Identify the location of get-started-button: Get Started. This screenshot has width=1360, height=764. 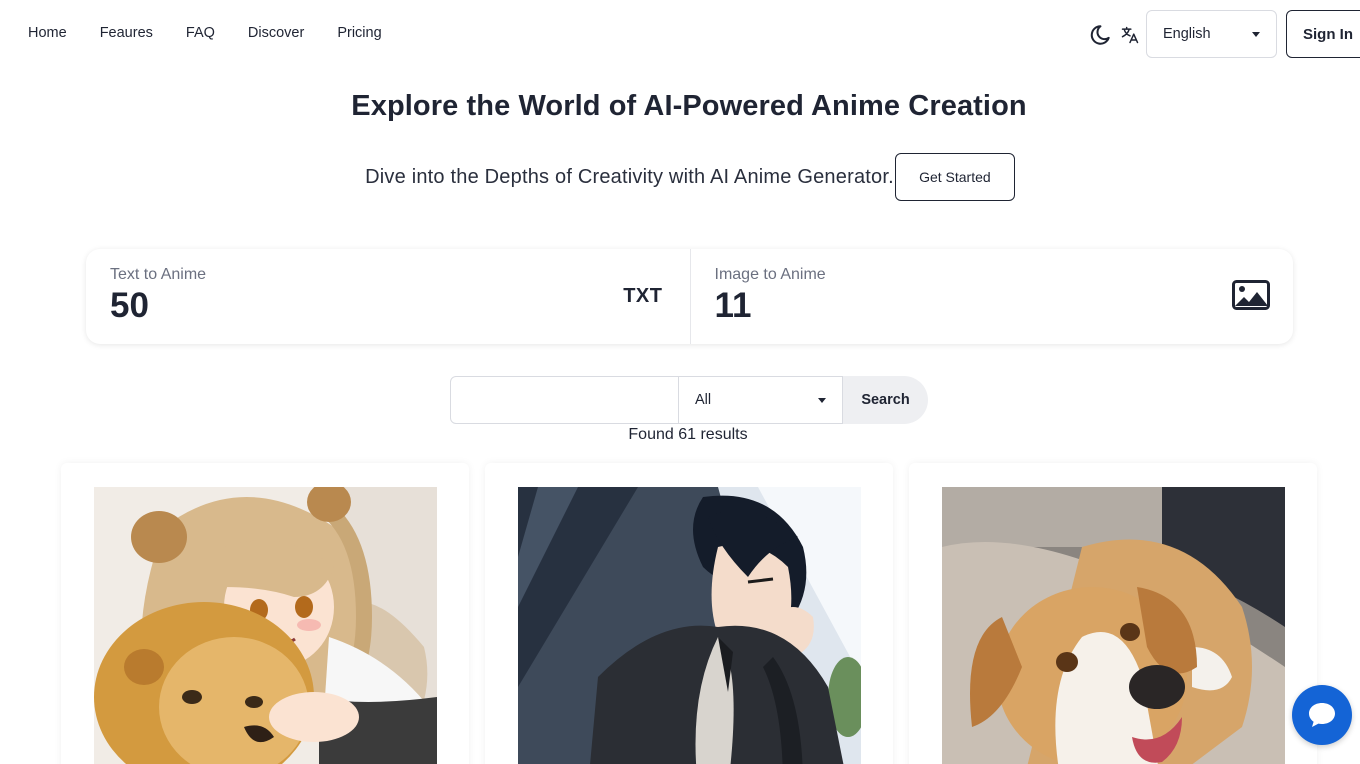
(954, 177).